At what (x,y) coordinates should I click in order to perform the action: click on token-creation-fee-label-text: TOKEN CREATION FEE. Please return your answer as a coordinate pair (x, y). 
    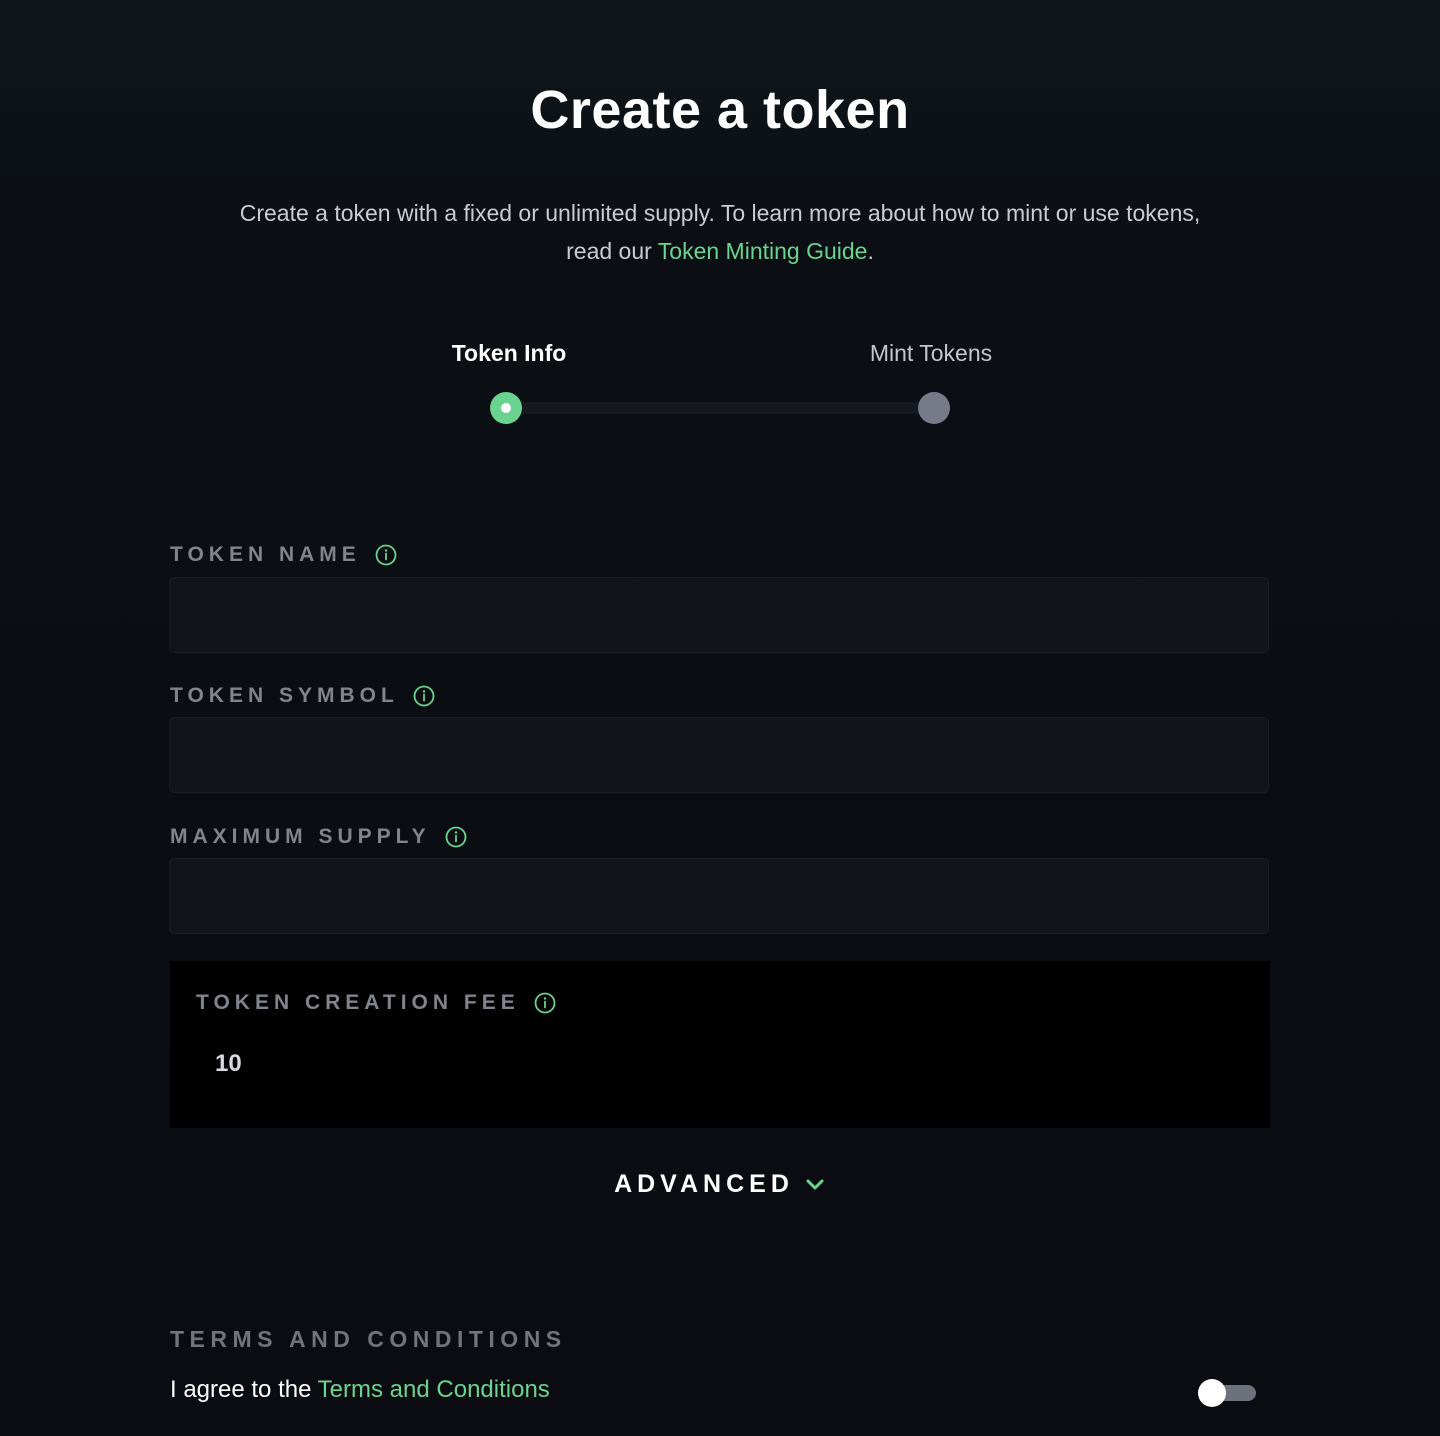
    Looking at the image, I should click on (358, 1002).